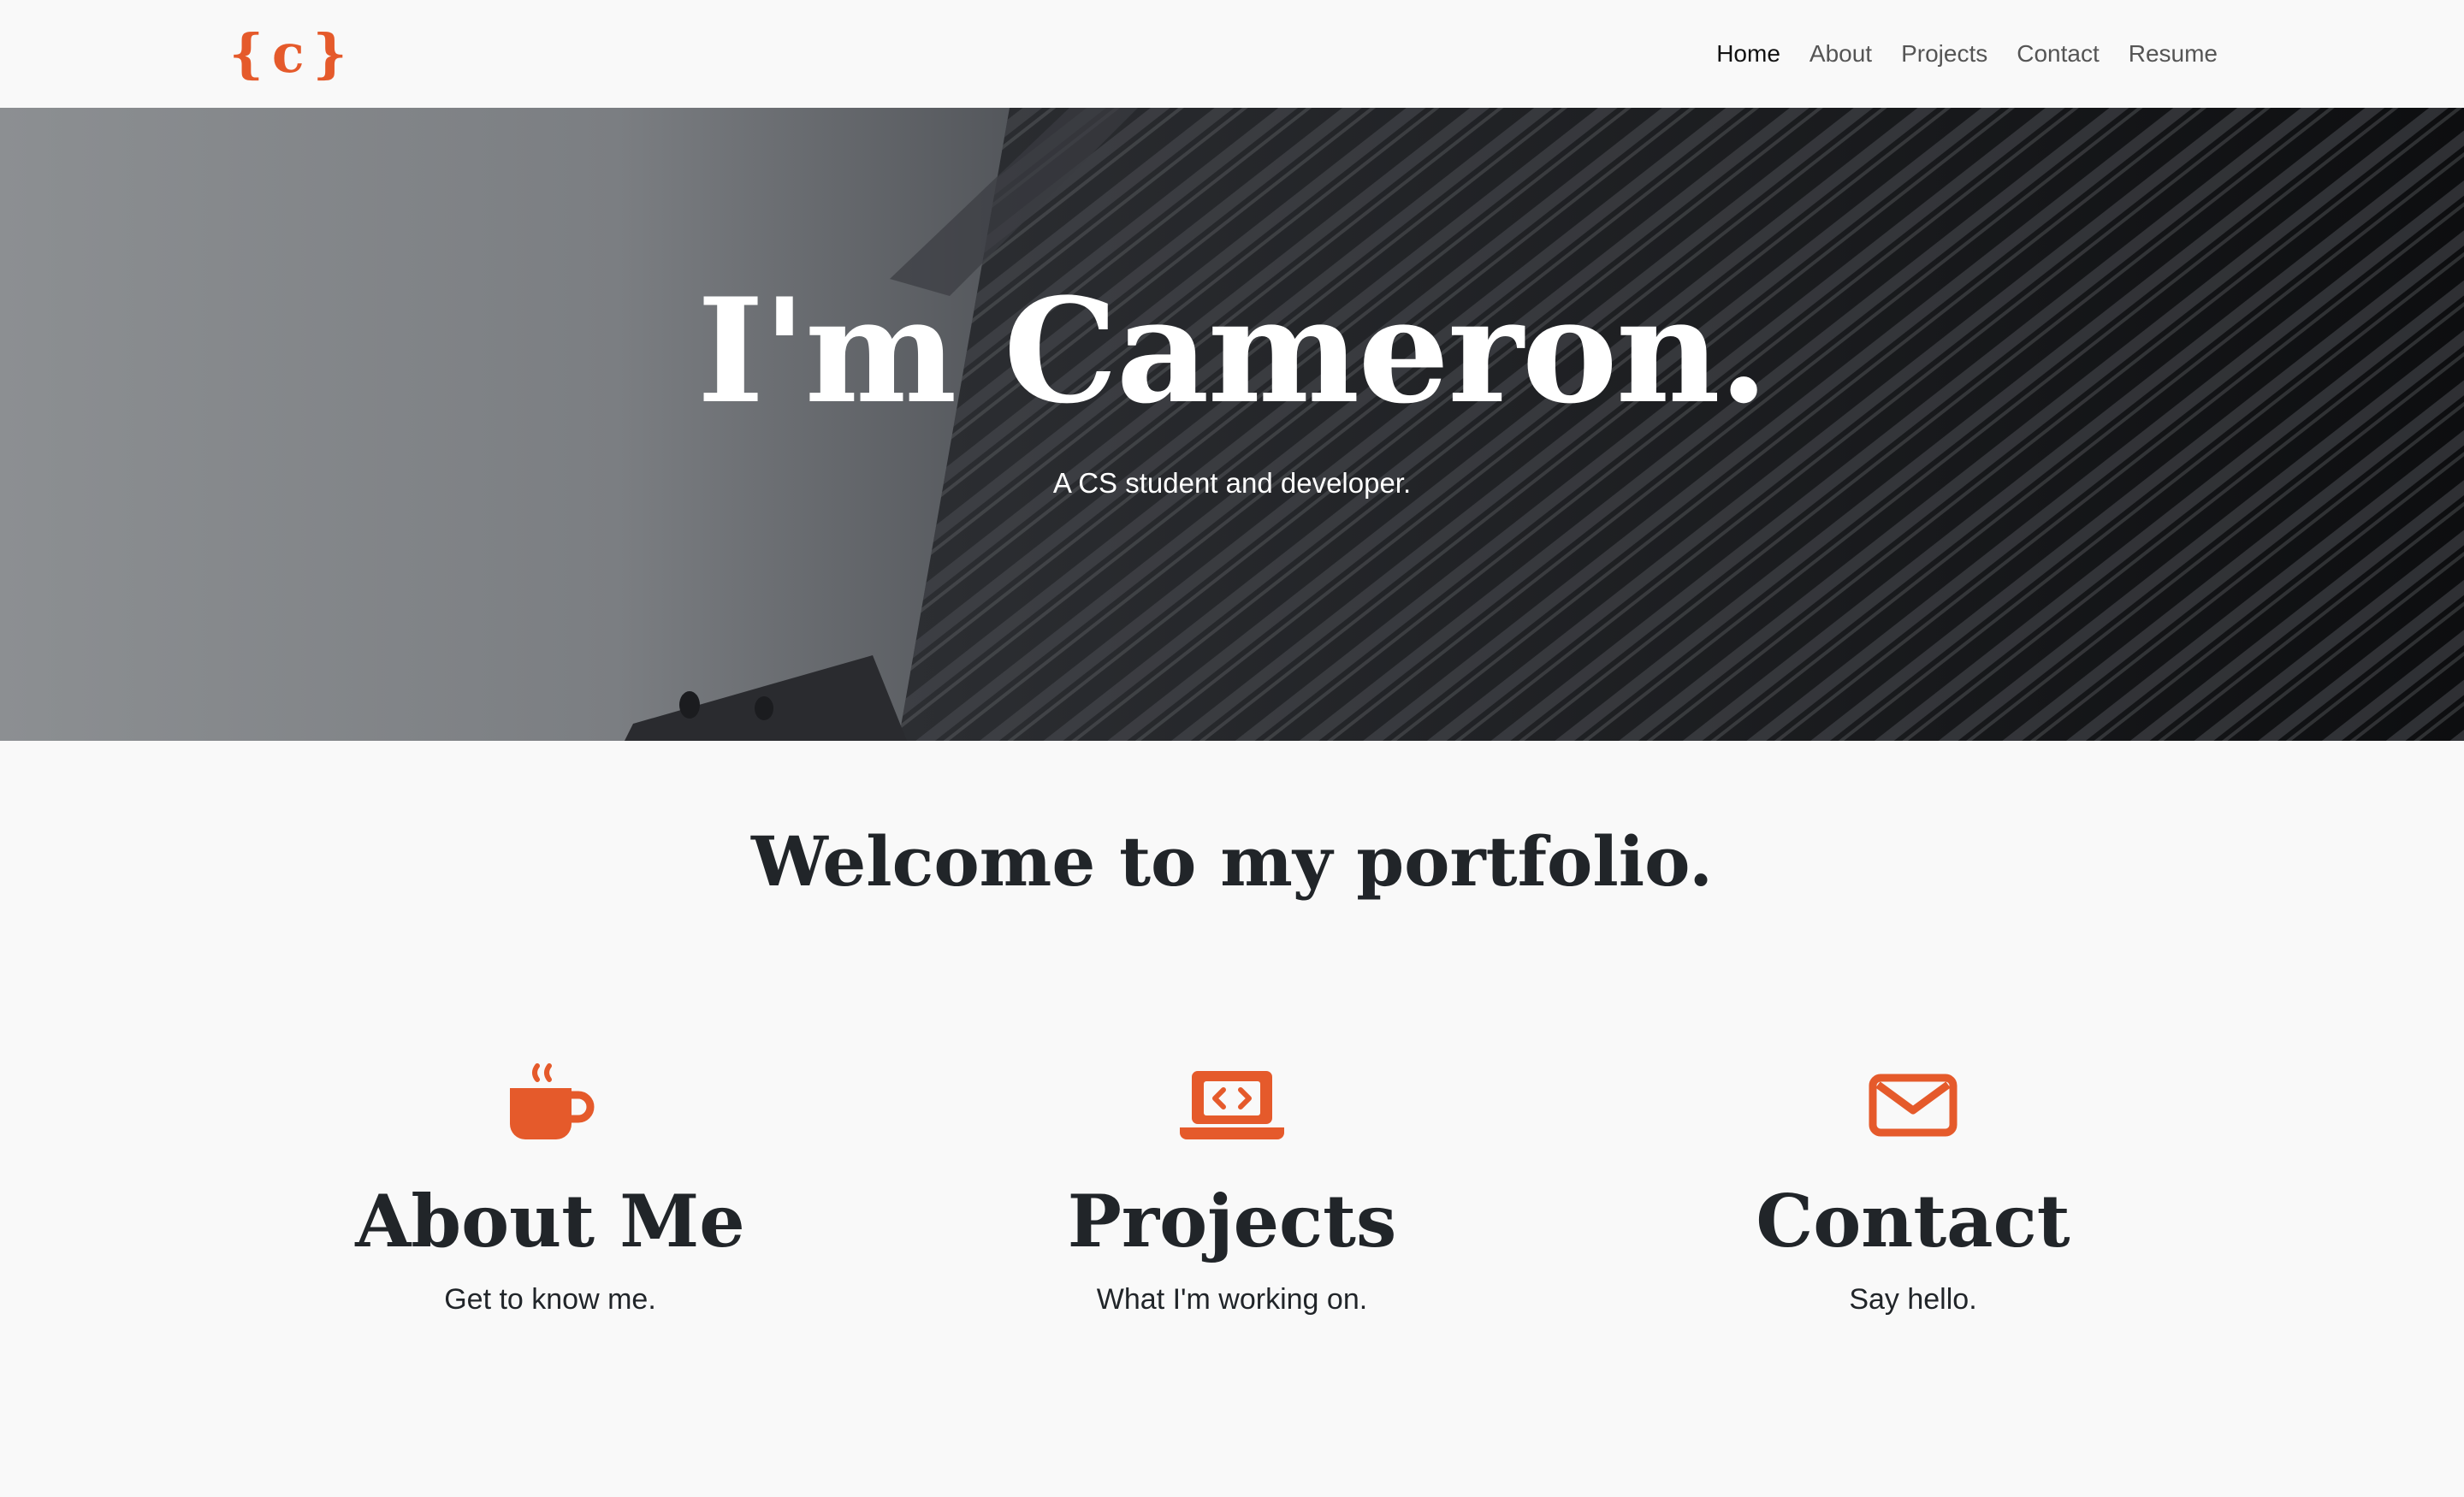 This screenshot has width=2464, height=1497. Describe the element at coordinates (1232, 1102) in the screenshot. I see `laptop-code-icon` at that location.